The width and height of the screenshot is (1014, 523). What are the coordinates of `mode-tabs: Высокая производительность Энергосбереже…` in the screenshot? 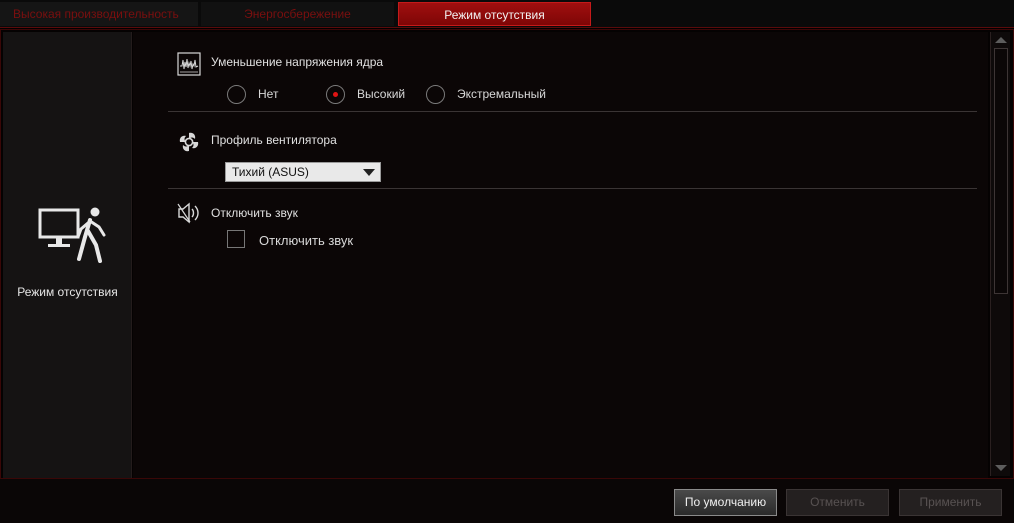 It's located at (507, 14).